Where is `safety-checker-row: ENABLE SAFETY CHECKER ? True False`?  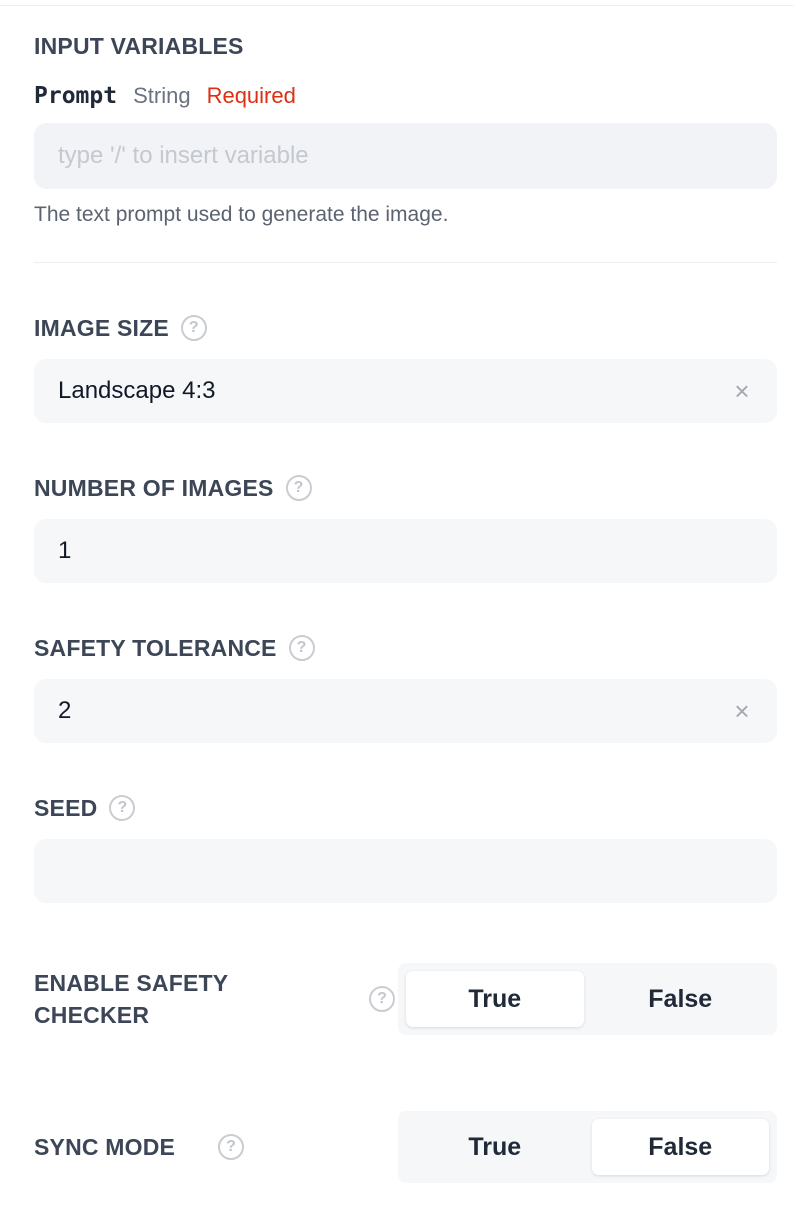 safety-checker-row: ENABLE SAFETY CHECKER ? True False is located at coordinates (405, 999).